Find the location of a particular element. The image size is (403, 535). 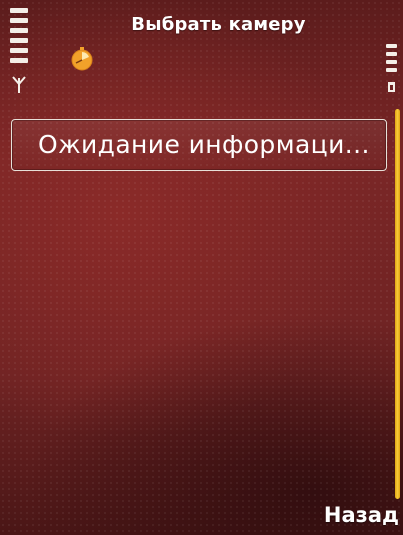

clock-icon is located at coordinates (82, 59).